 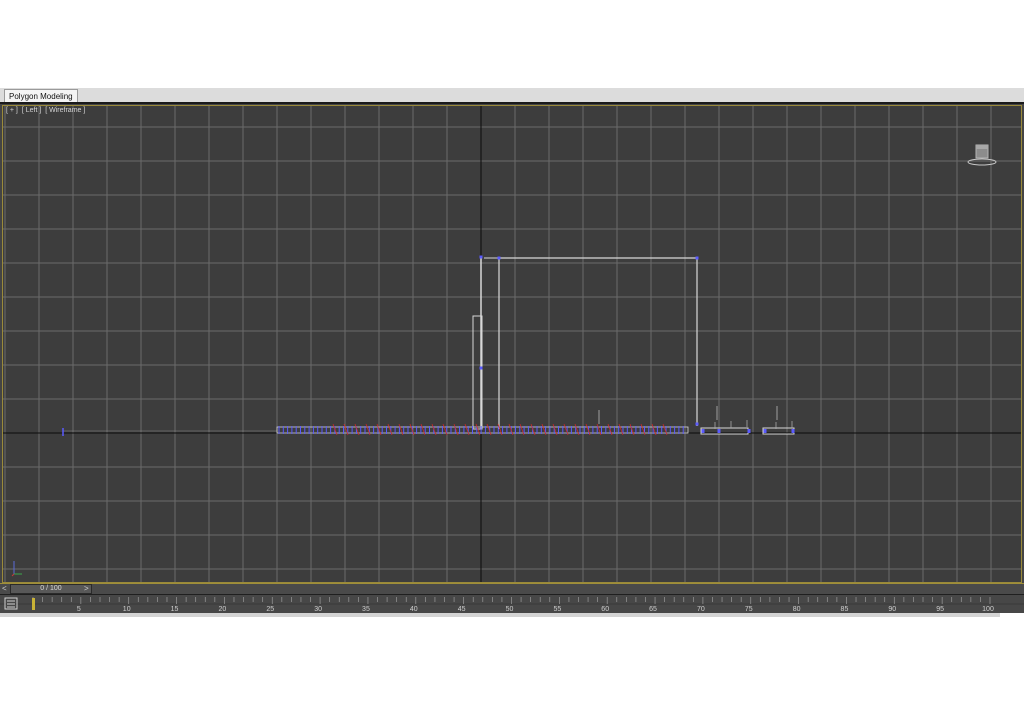 What do you see at coordinates (512, 589) in the screenshot?
I see `time-slider: < 0 / 100 >` at bounding box center [512, 589].